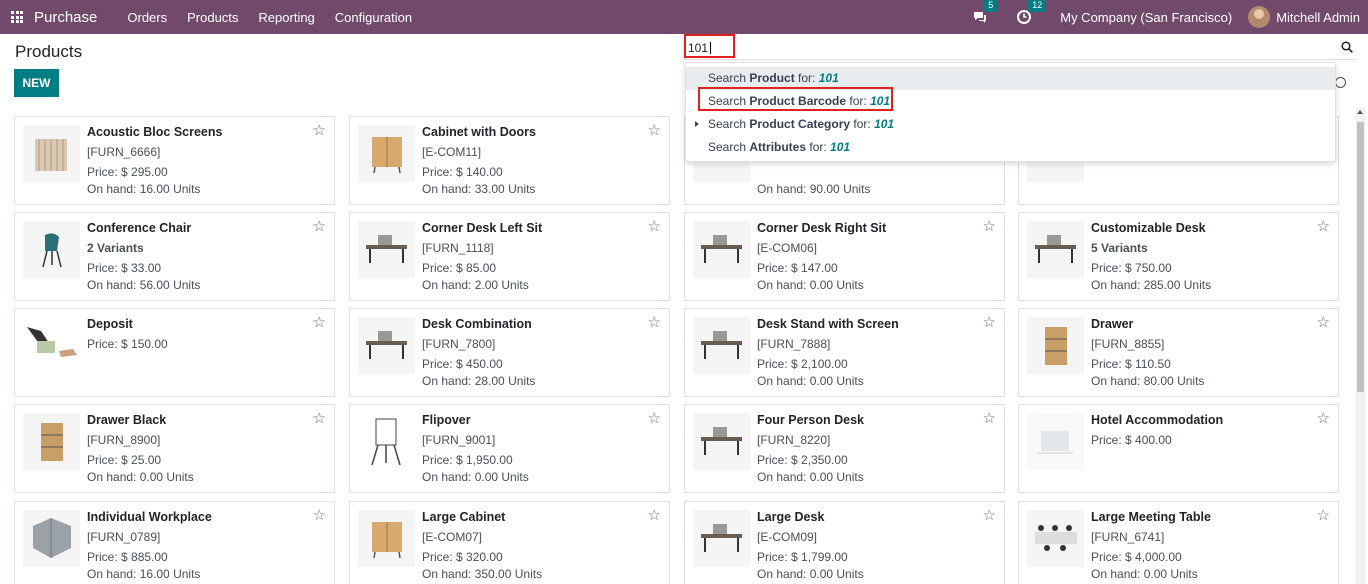 Image resolution: width=1368 pixels, height=584 pixels. I want to click on product-reference: [E-COM11], so click(452, 152).